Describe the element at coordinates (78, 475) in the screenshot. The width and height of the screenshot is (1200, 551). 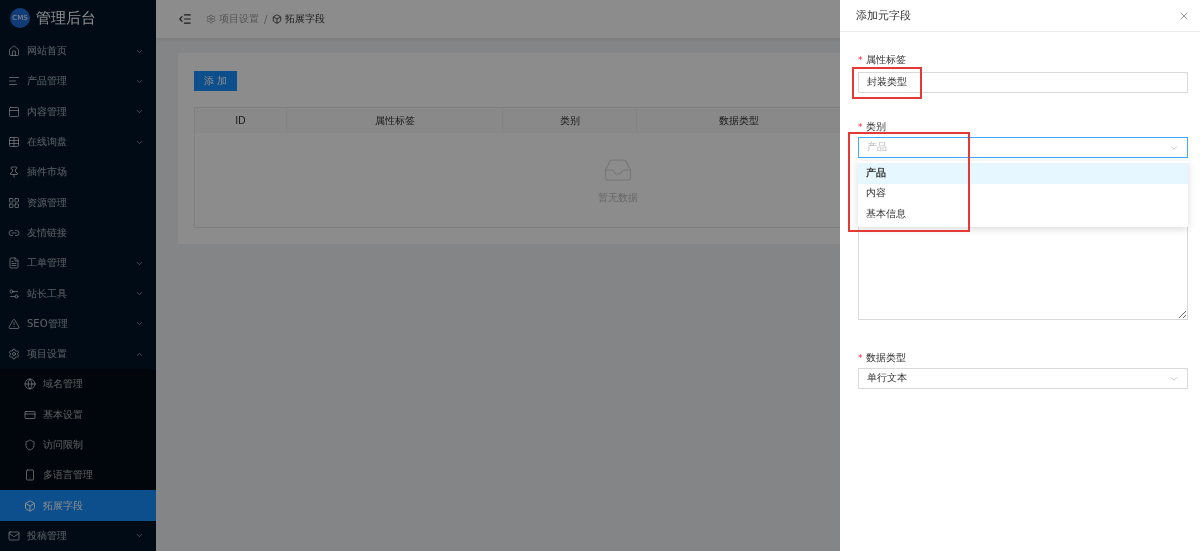
I see `sidebar-subitem: 多语言管理` at that location.